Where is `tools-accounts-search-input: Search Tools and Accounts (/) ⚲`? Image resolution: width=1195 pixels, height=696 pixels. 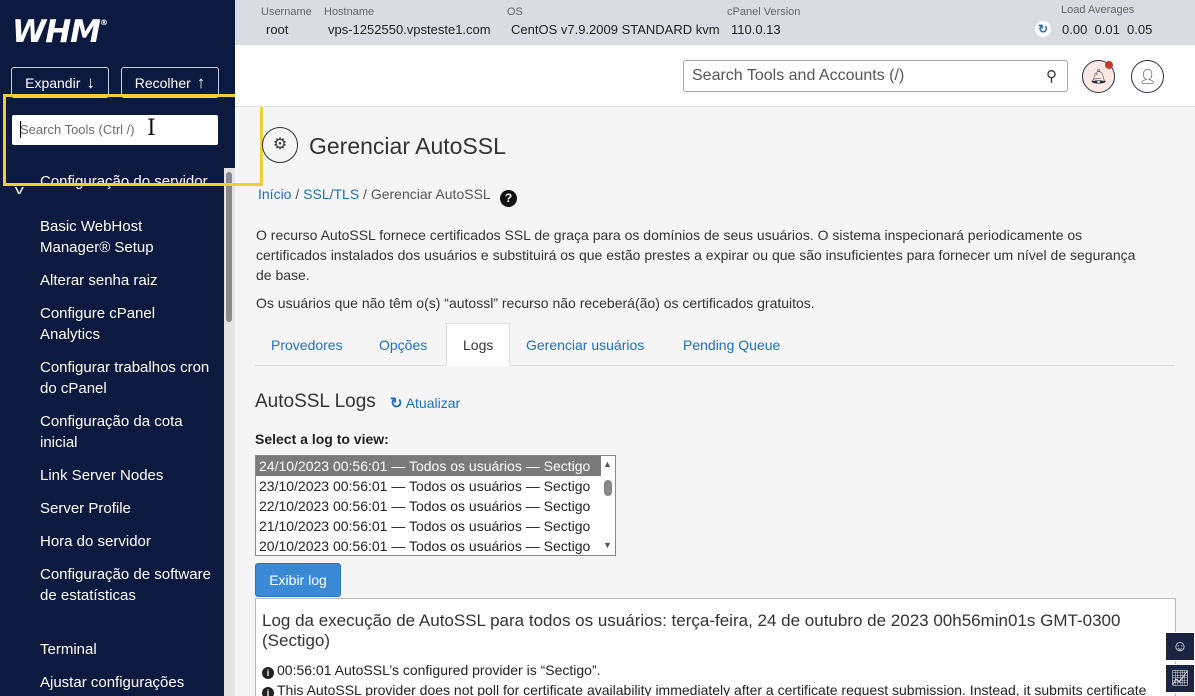 tools-accounts-search-input: Search Tools and Accounts (/) ⚲ is located at coordinates (875, 76).